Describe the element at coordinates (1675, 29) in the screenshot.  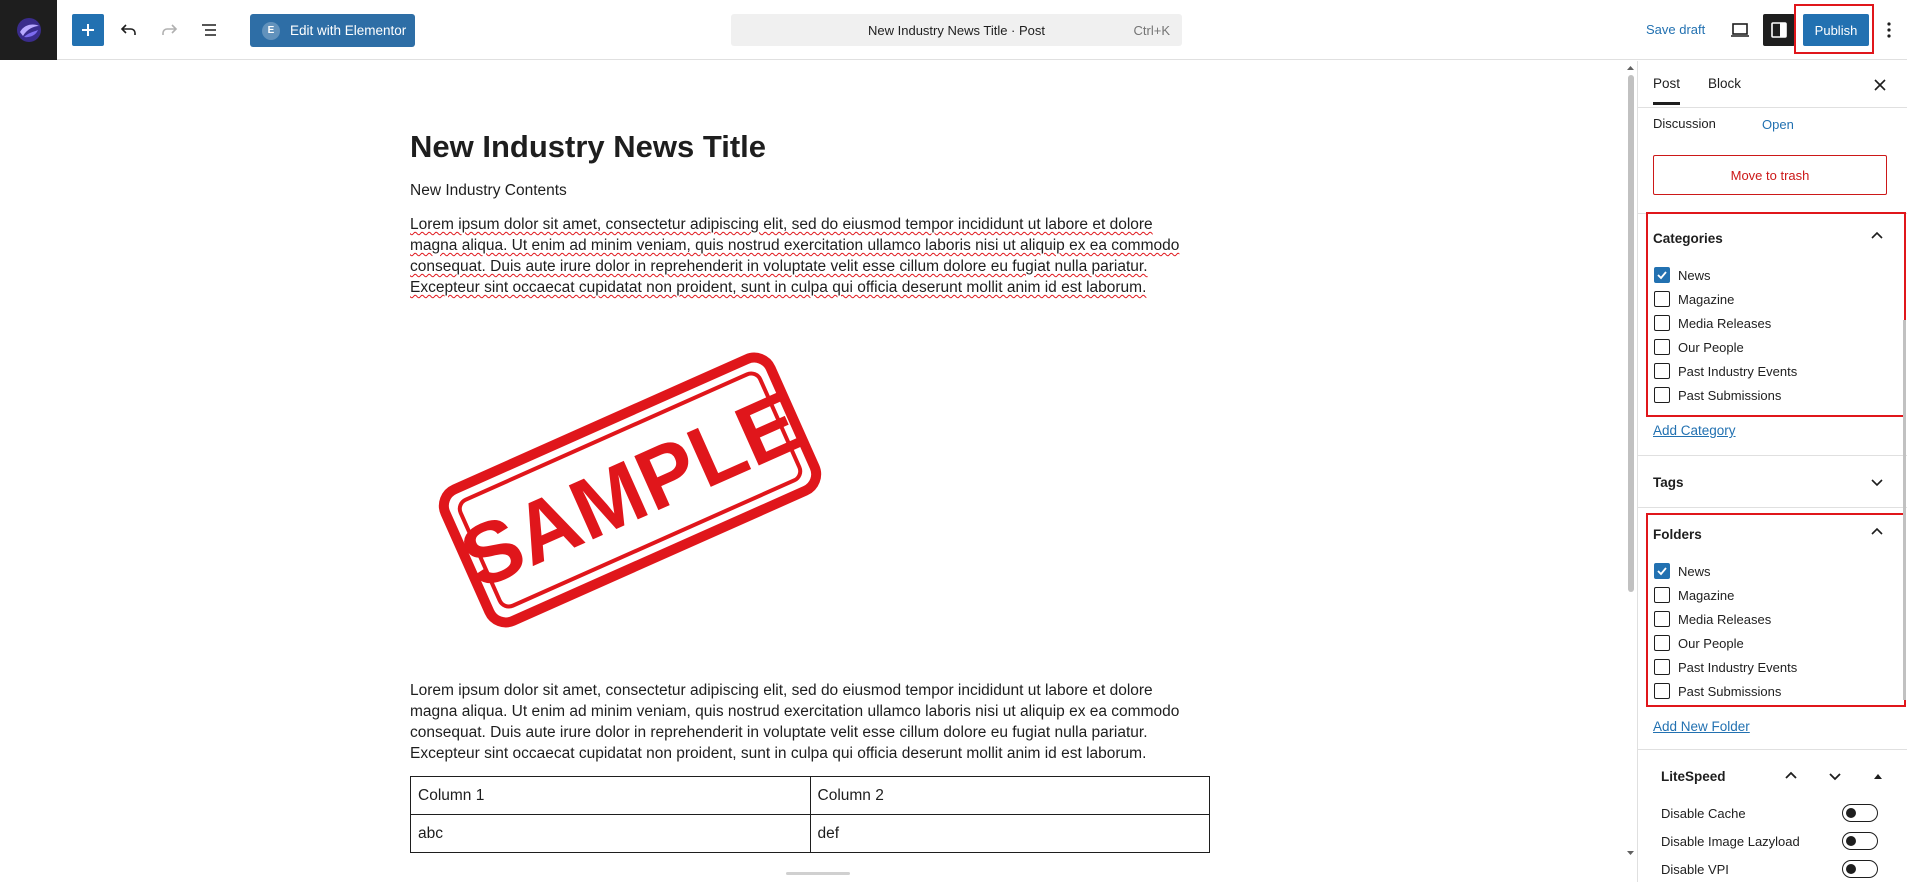
I see `save-draft-button: Save draft` at that location.